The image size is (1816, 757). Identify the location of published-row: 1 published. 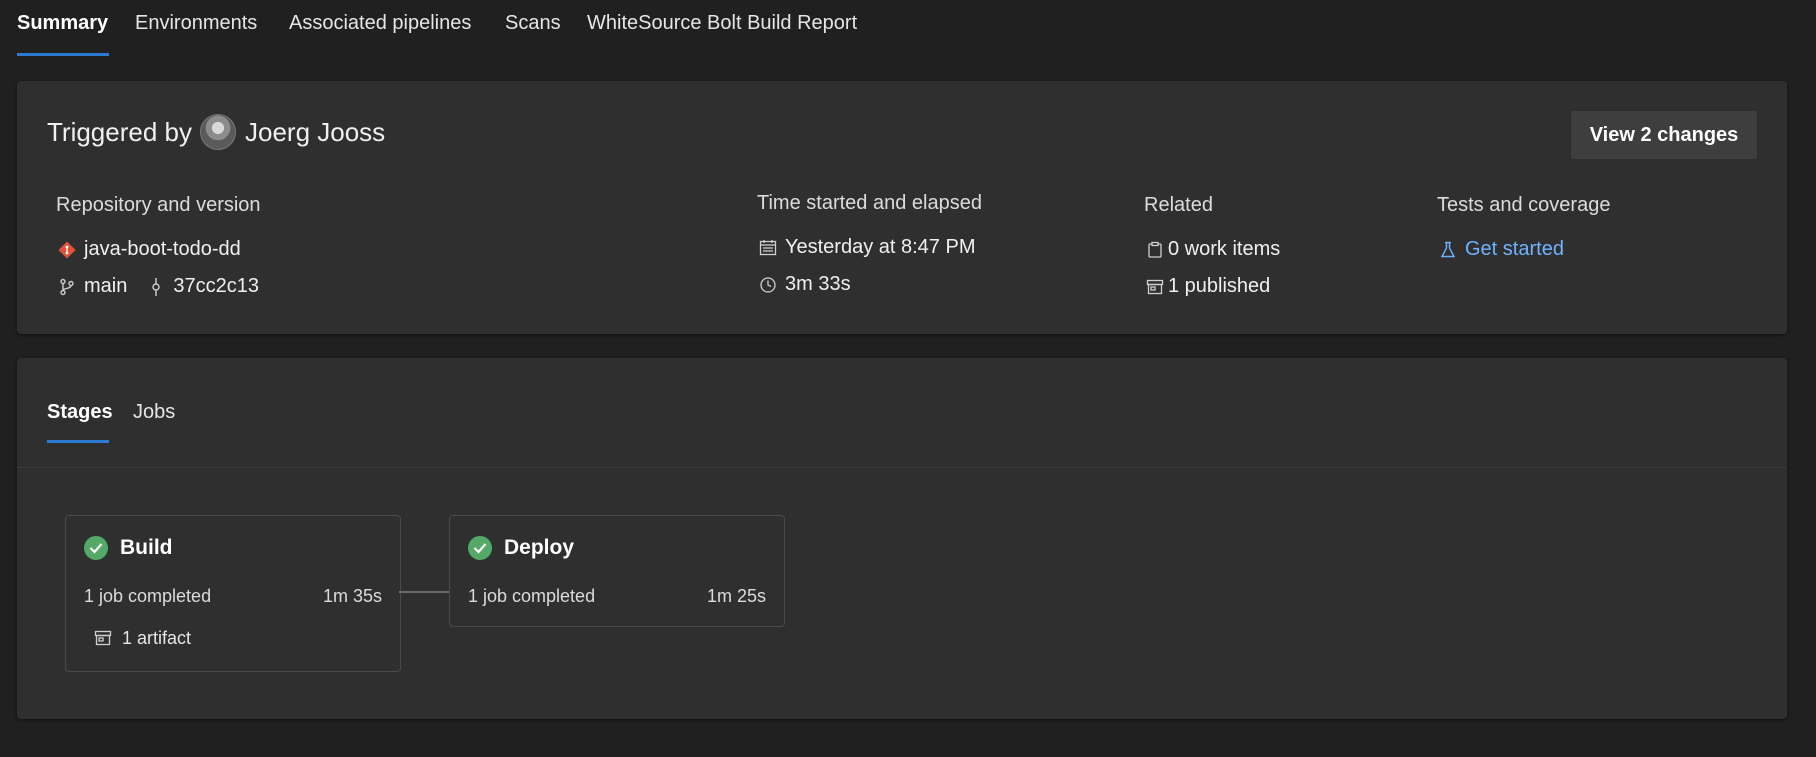
(1212, 286).